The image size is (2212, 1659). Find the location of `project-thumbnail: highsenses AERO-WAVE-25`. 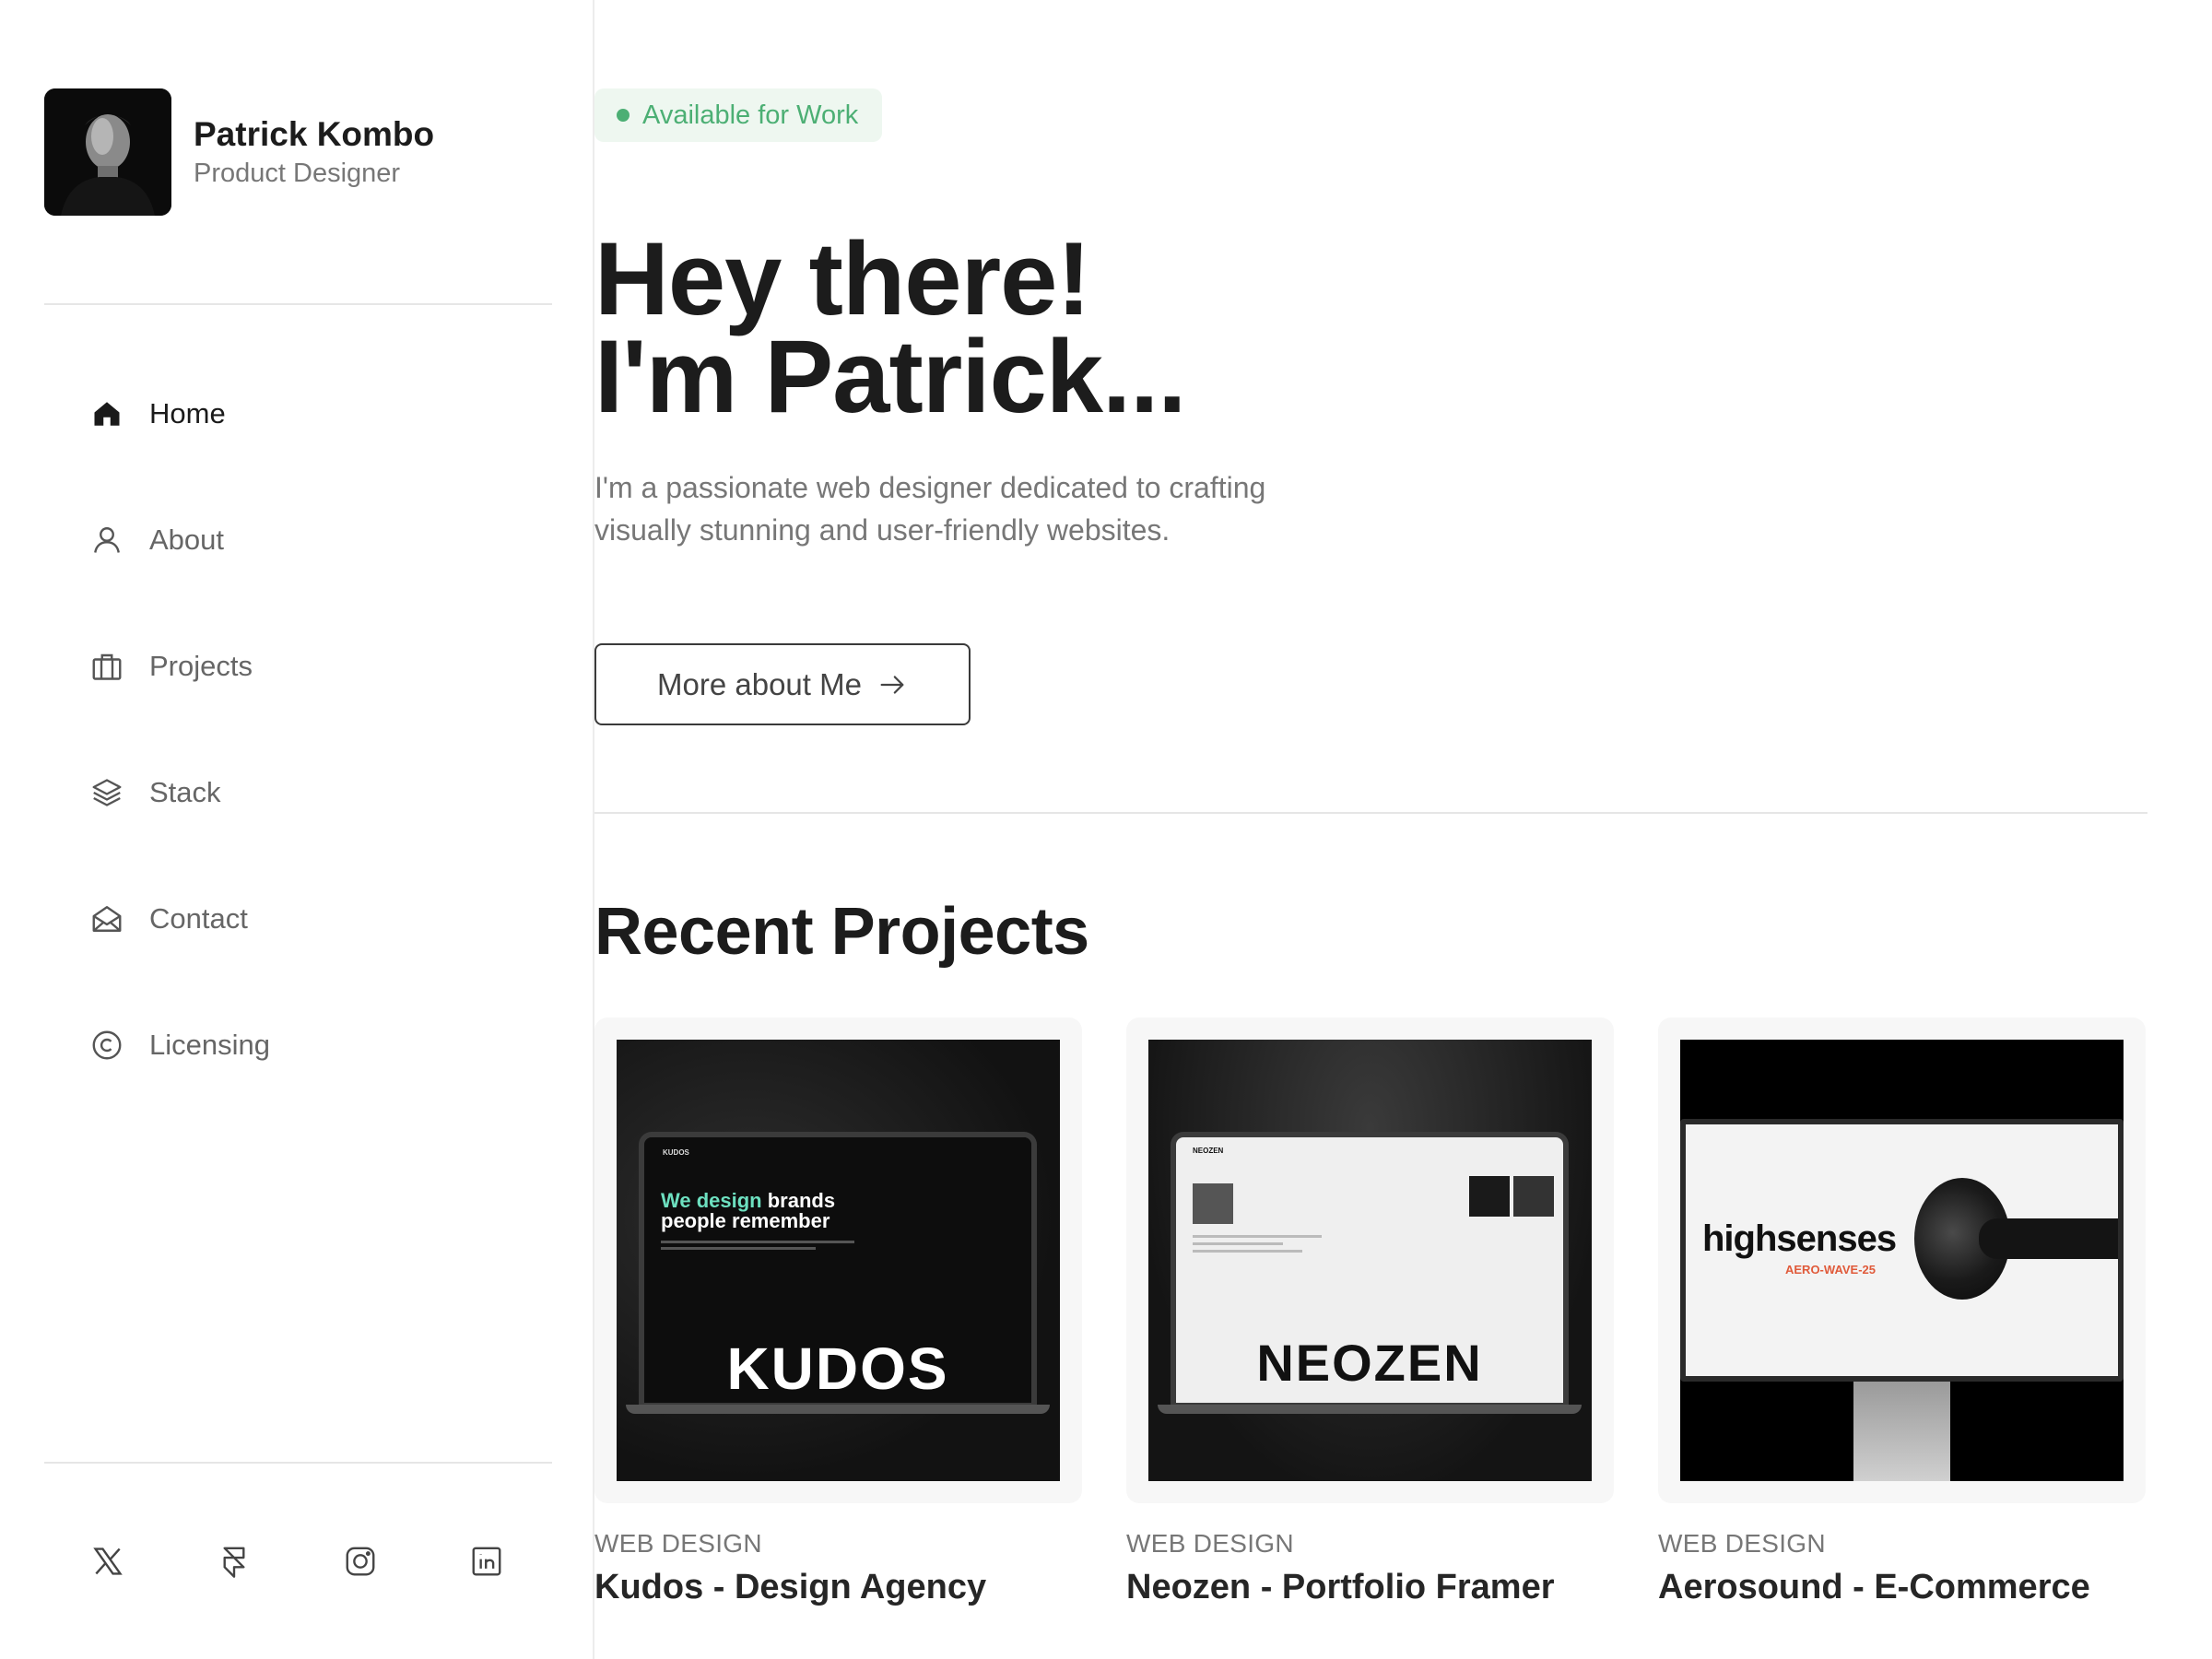

project-thumbnail: highsenses AERO-WAVE-25 is located at coordinates (1902, 1260).